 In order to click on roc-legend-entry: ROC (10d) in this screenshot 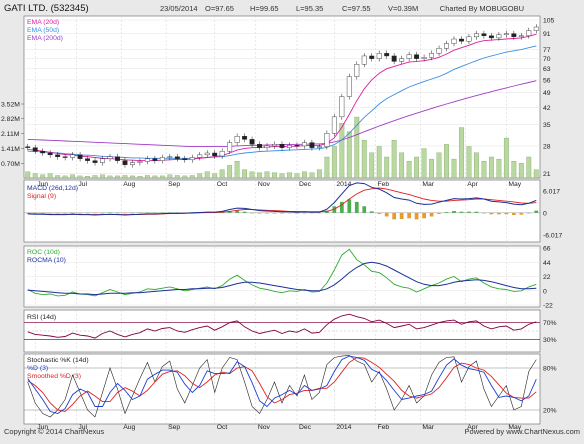, I will do `click(43, 252)`.